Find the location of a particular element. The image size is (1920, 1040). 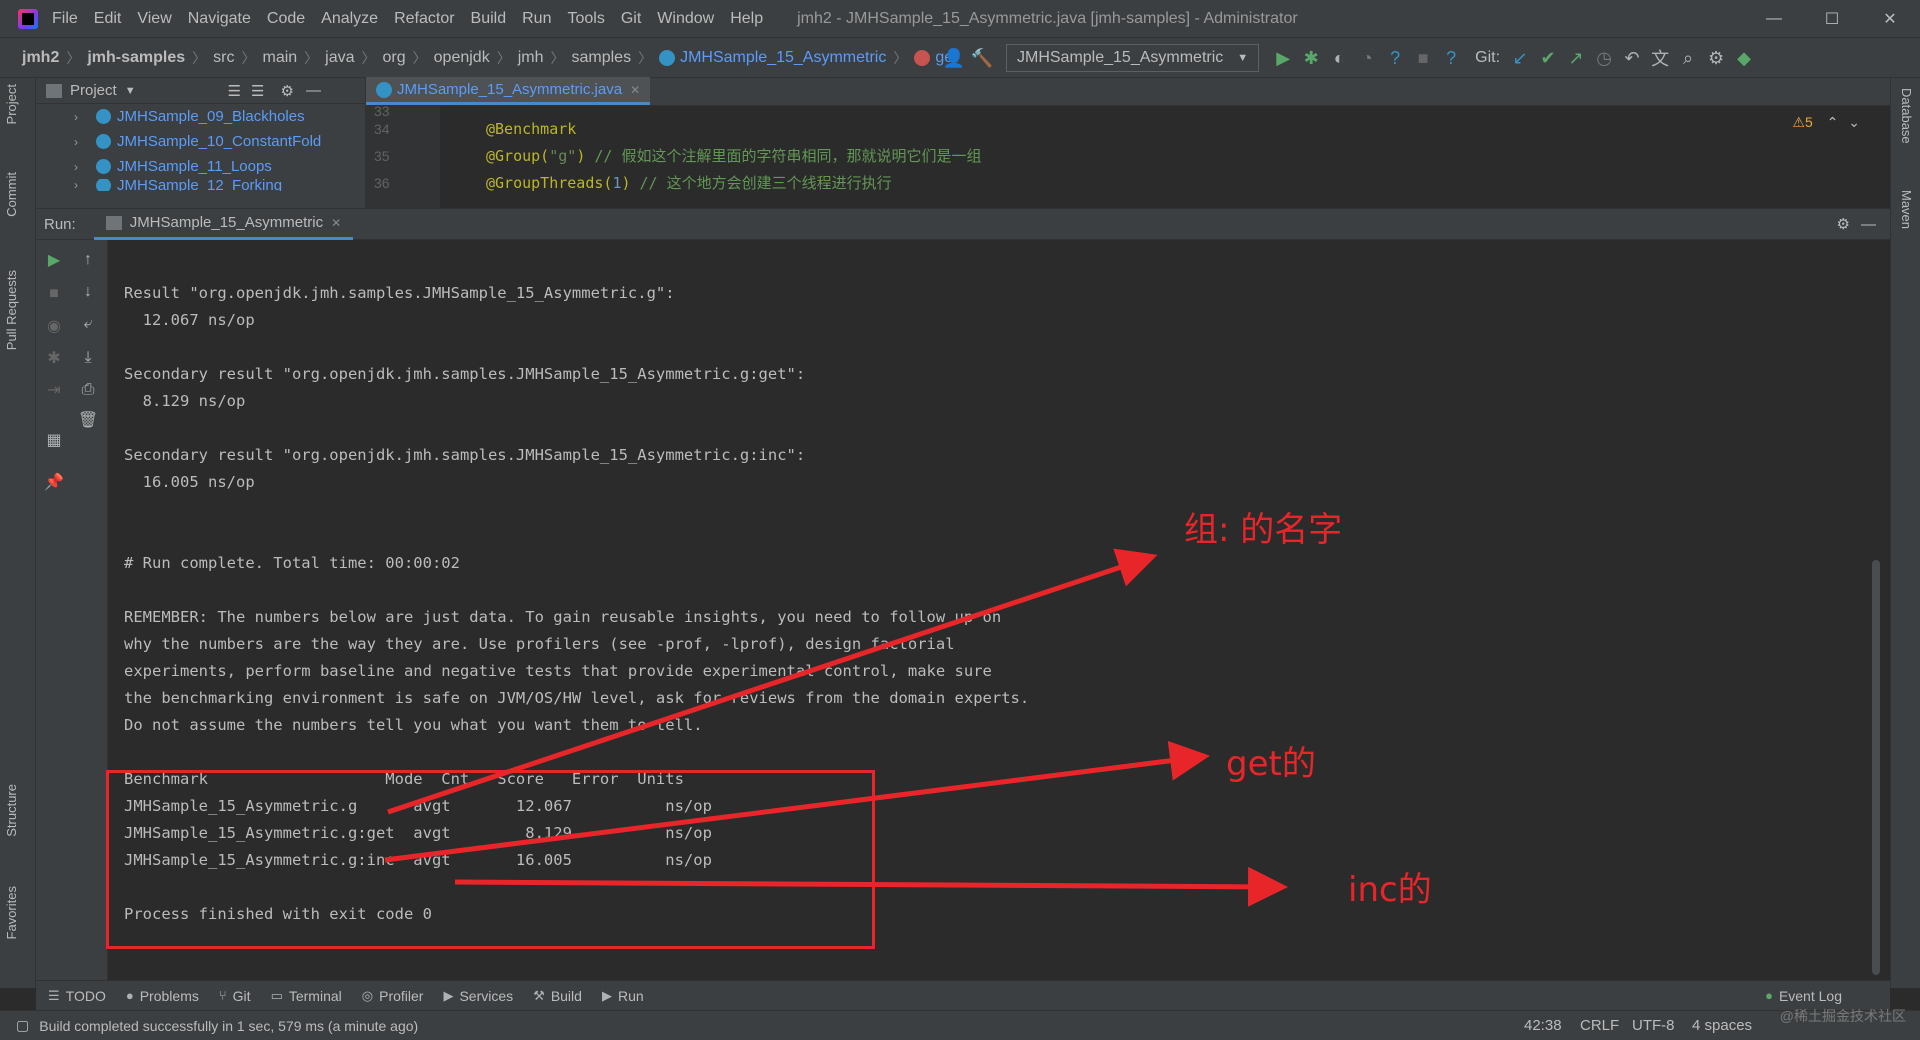

exit-icon: ⇥ is located at coordinates (54, 390).